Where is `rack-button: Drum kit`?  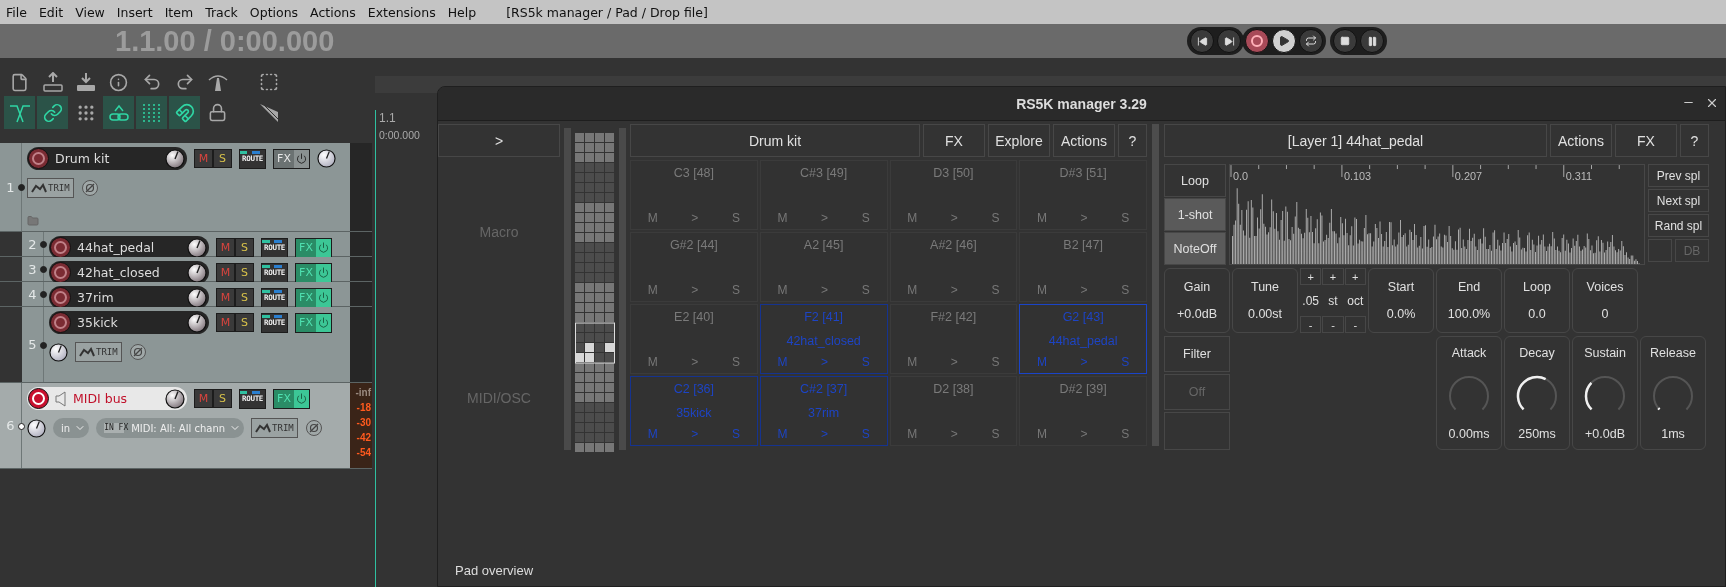 rack-button: Drum kit is located at coordinates (775, 140).